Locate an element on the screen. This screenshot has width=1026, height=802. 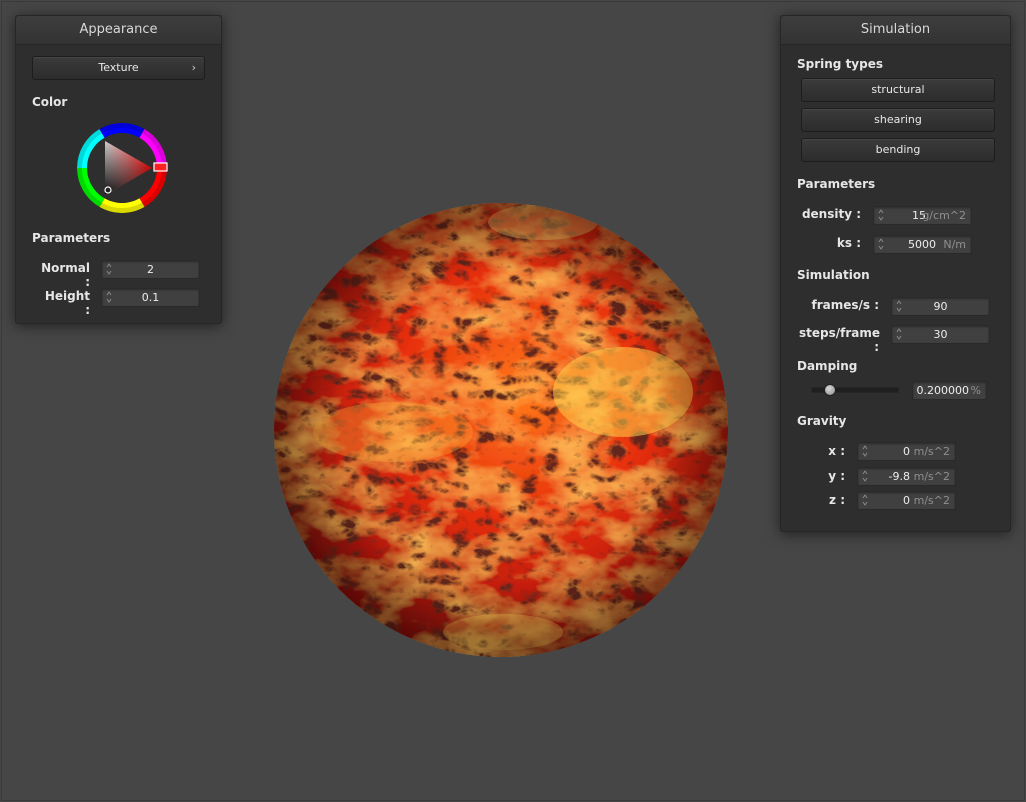
damping-label: Damping is located at coordinates (827, 366).